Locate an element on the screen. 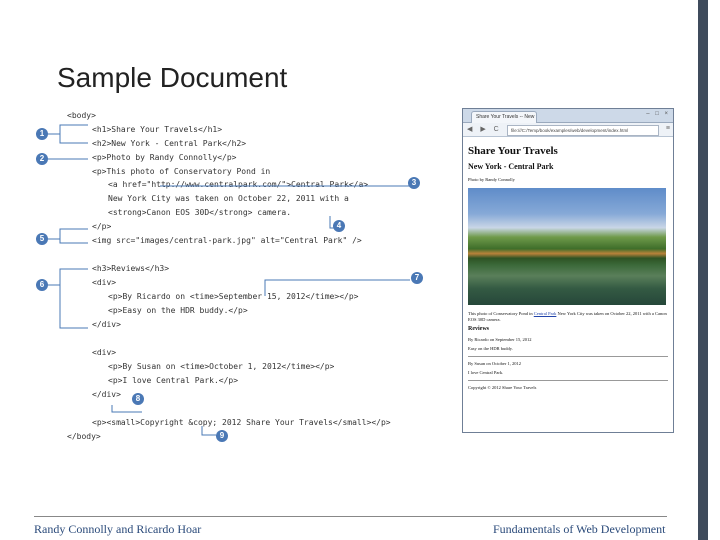  reviews-heading: Reviews is located at coordinates (478, 329).